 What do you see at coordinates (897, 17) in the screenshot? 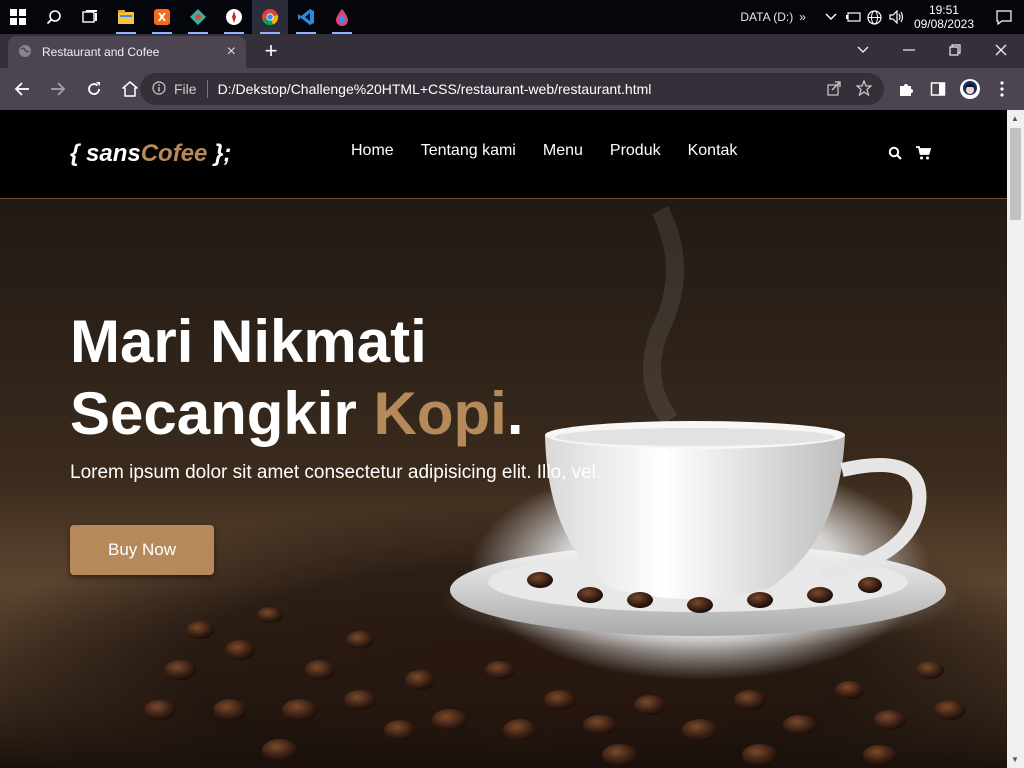
I see `volume-icon` at bounding box center [897, 17].